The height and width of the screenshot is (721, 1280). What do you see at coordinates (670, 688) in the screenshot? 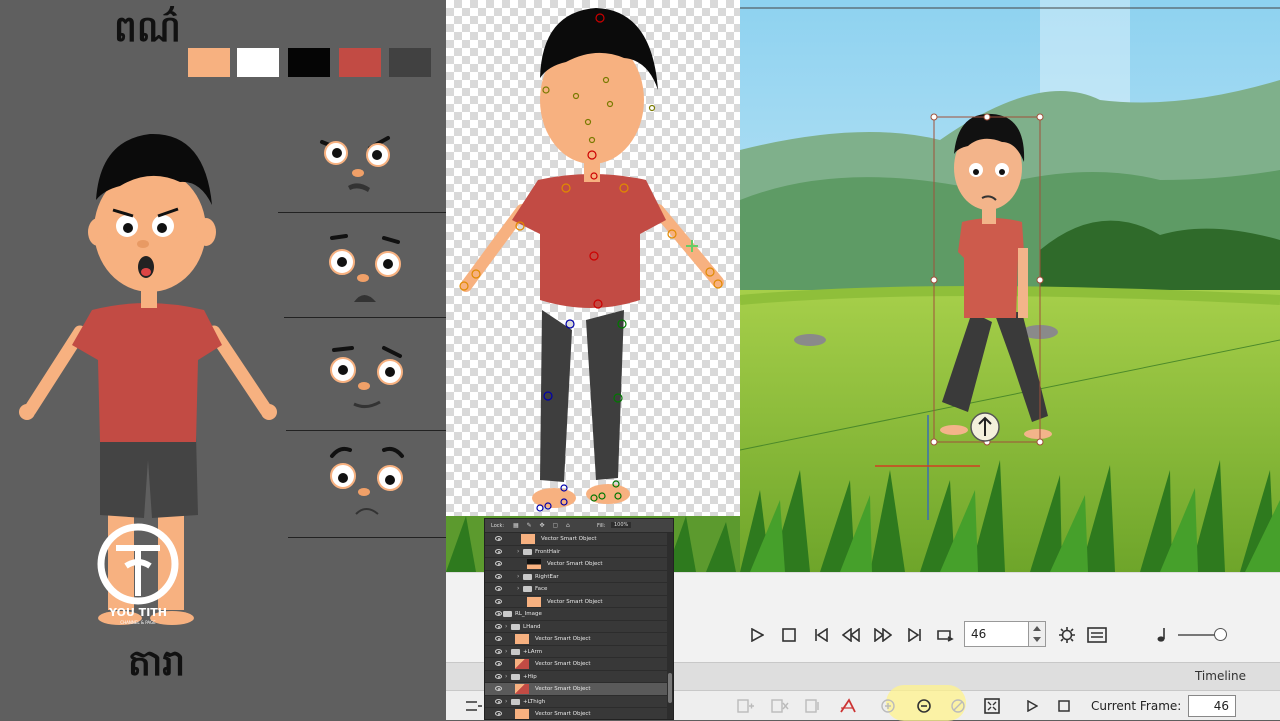
I see `layers-scroll-thumb` at bounding box center [670, 688].